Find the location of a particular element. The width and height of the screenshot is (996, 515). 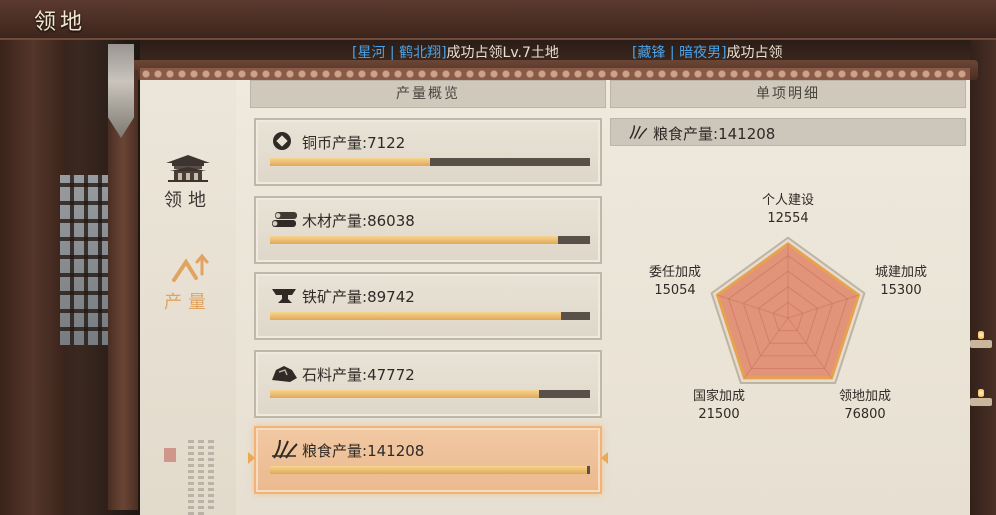

ticker-message: [星河 | 鹤北翔]成功占领Lv.7土地 is located at coordinates (455, 52).